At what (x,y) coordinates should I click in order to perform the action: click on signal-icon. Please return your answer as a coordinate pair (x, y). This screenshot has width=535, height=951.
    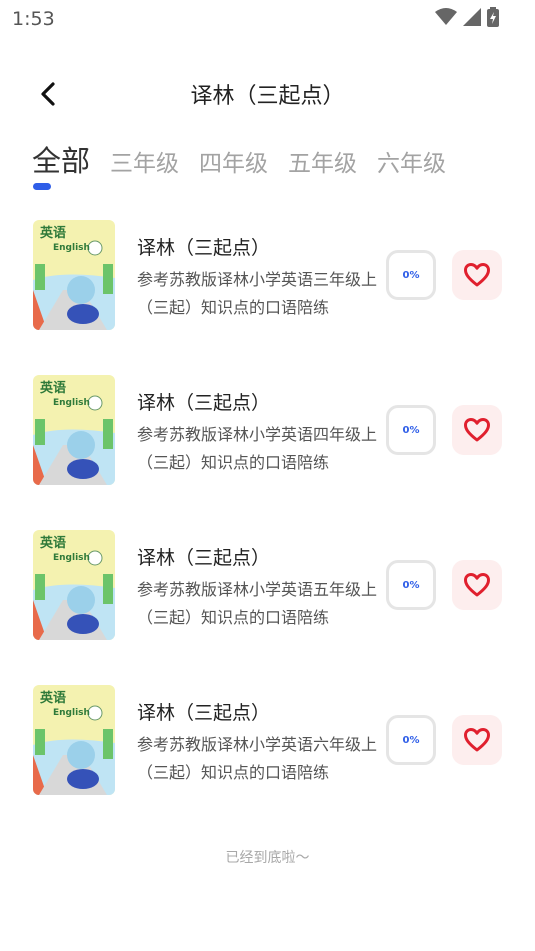
    Looking at the image, I should click on (472, 17).